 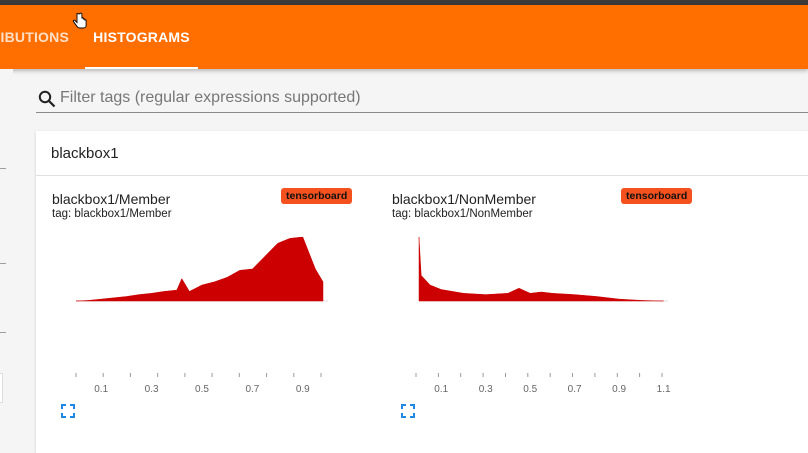 I want to click on sidebar-input-edge, so click(x=1, y=388).